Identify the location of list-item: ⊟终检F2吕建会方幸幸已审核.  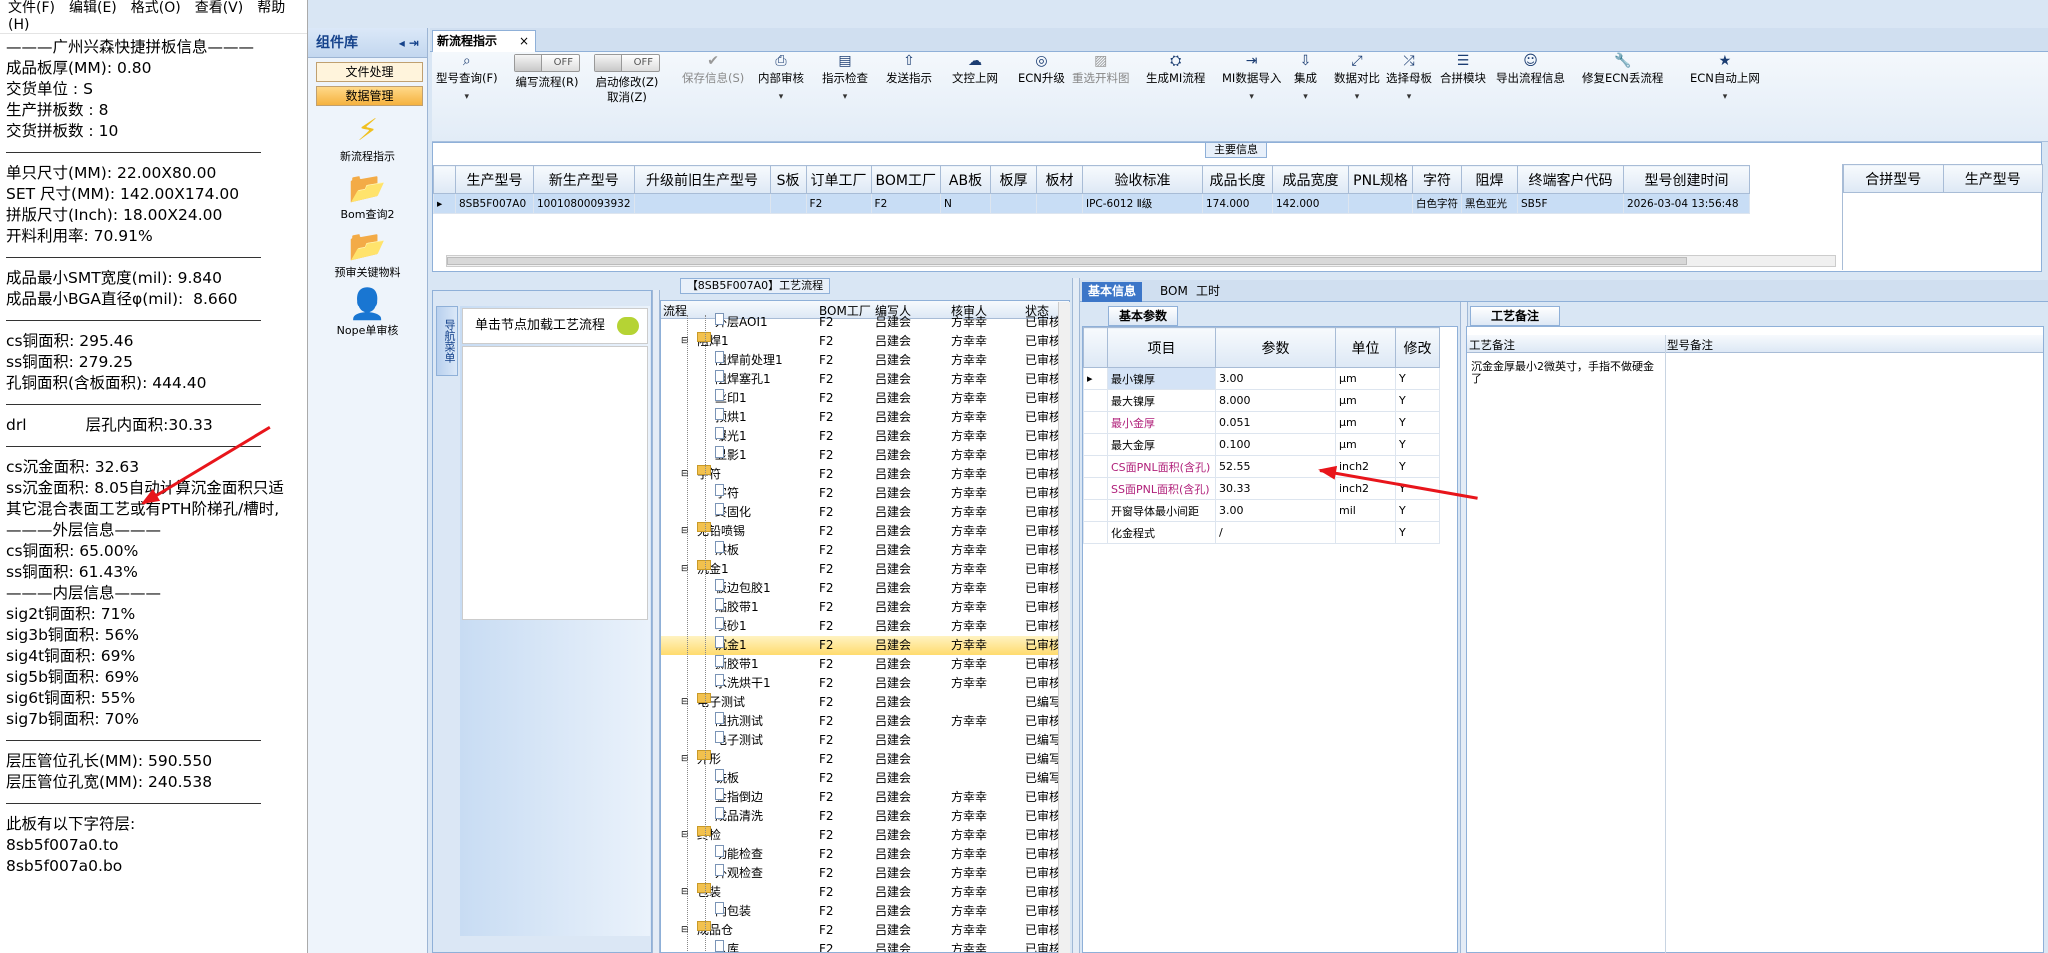
(865, 835).